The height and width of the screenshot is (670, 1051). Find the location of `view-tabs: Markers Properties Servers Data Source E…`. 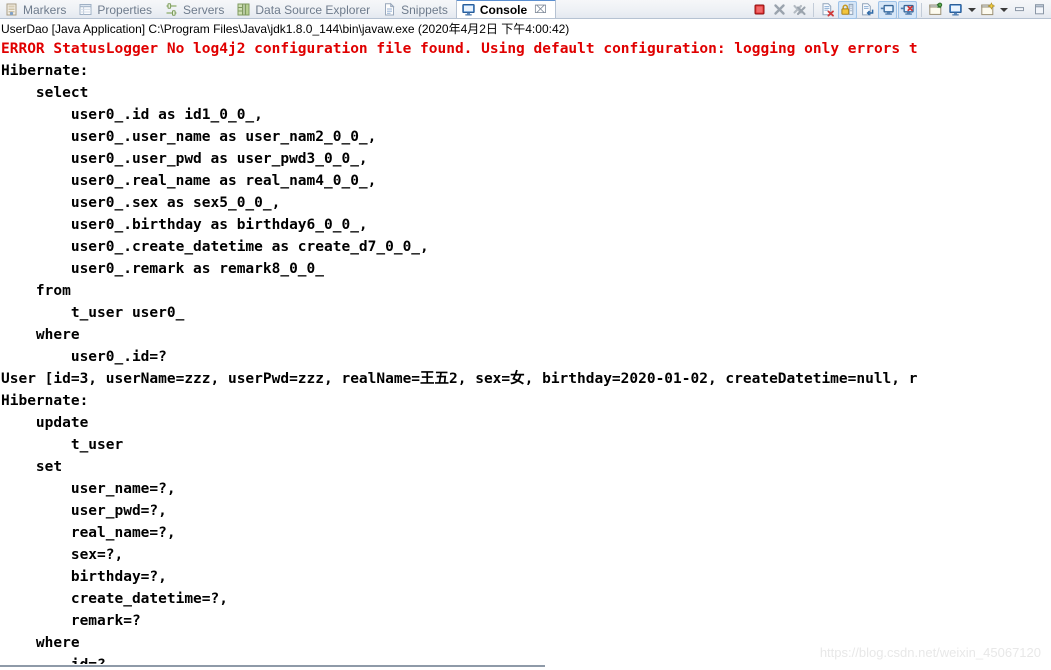

view-tabs: Markers Properties Servers Data Source E… is located at coordinates (278, 9).